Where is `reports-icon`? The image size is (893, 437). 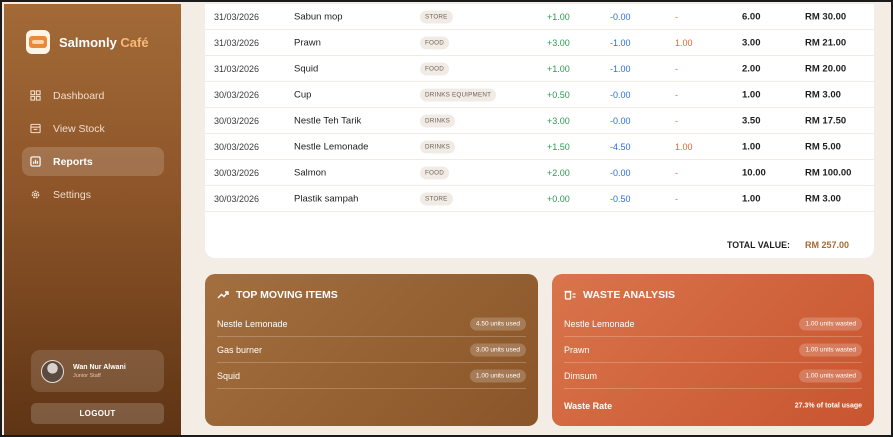 reports-icon is located at coordinates (35, 161).